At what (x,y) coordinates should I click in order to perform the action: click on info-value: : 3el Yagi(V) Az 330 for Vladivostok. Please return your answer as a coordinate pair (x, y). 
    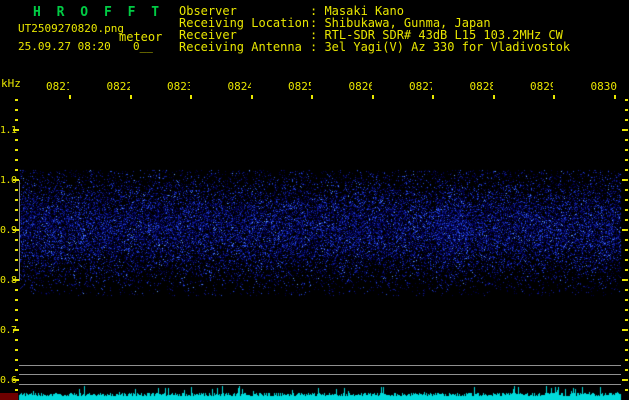
    Looking at the image, I should click on (440, 47).